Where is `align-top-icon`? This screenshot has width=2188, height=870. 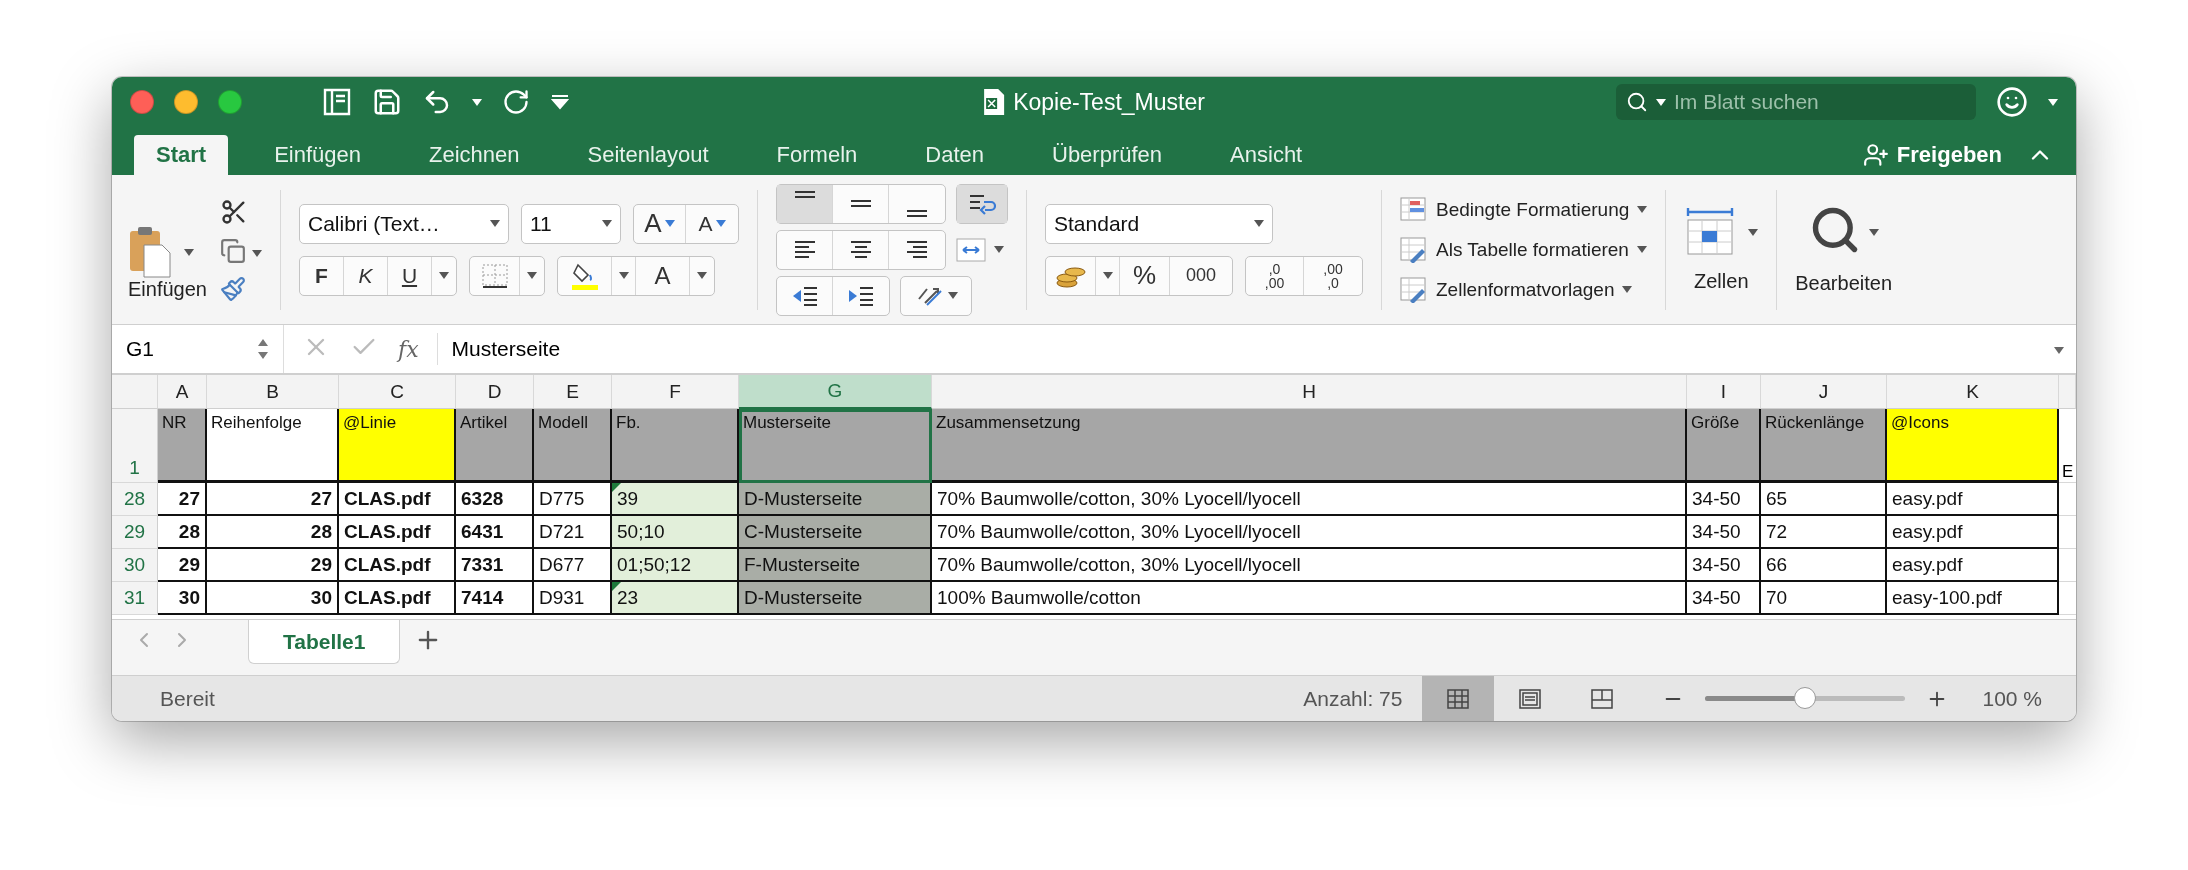
align-top-icon is located at coordinates (804, 194).